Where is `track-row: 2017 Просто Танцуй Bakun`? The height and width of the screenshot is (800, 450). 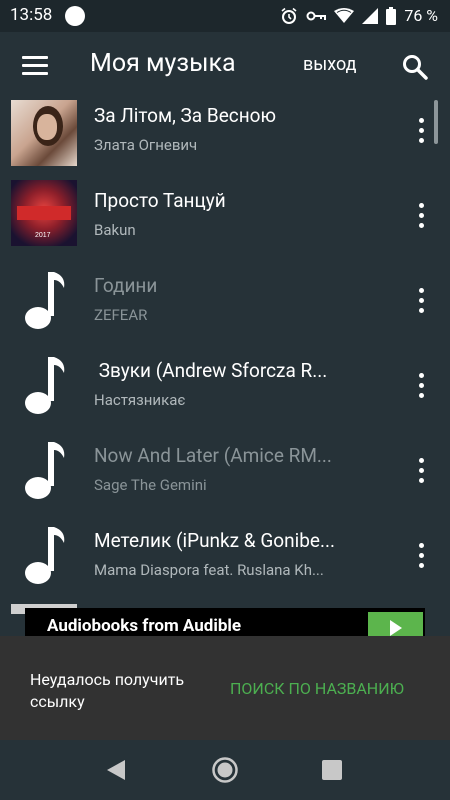
track-row: 2017 Просто Танцуй Bakun is located at coordinates (225, 225).